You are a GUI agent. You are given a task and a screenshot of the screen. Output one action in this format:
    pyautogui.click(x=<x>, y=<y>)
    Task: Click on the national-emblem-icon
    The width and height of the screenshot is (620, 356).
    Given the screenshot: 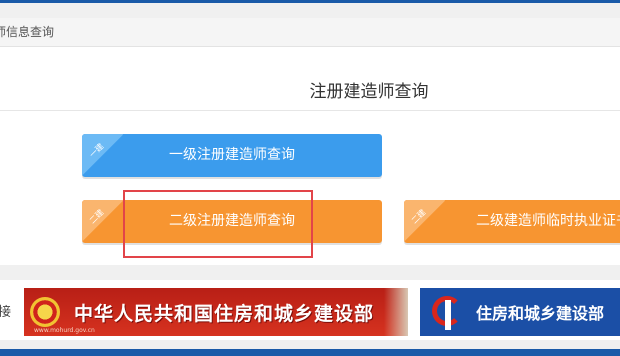 What is the action you would take?
    pyautogui.click(x=45, y=312)
    